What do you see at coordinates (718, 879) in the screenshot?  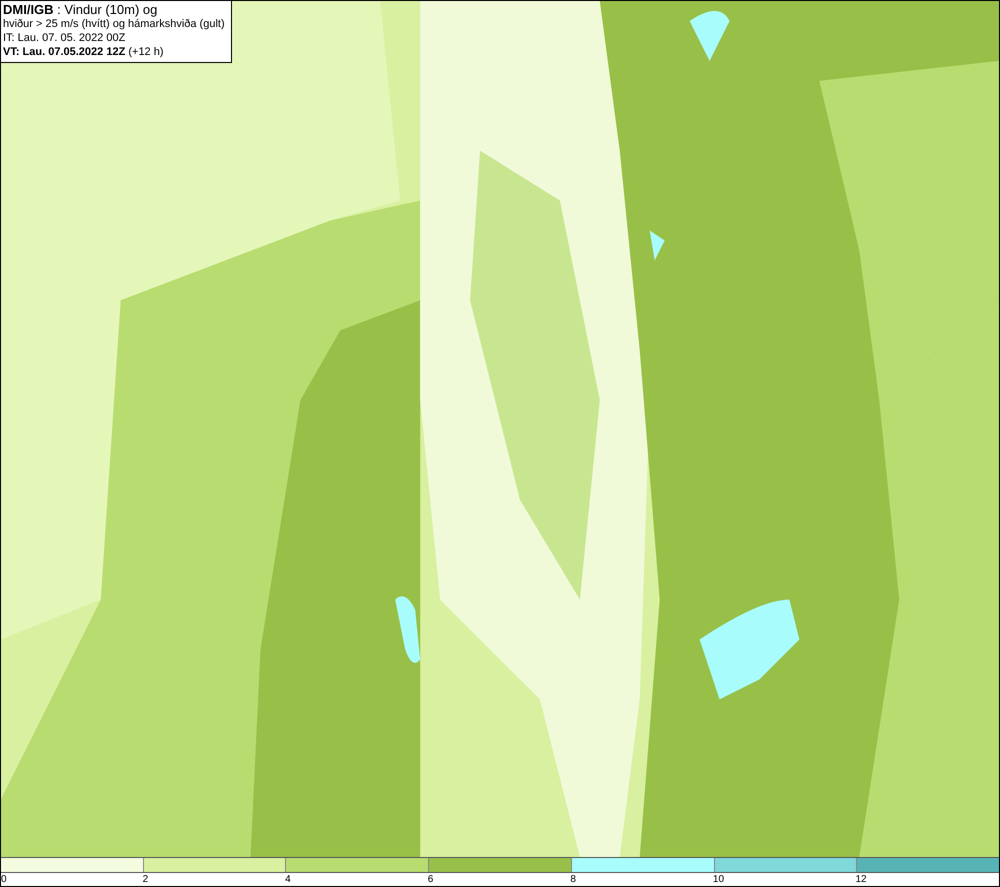 I see `legend-label: 10` at bounding box center [718, 879].